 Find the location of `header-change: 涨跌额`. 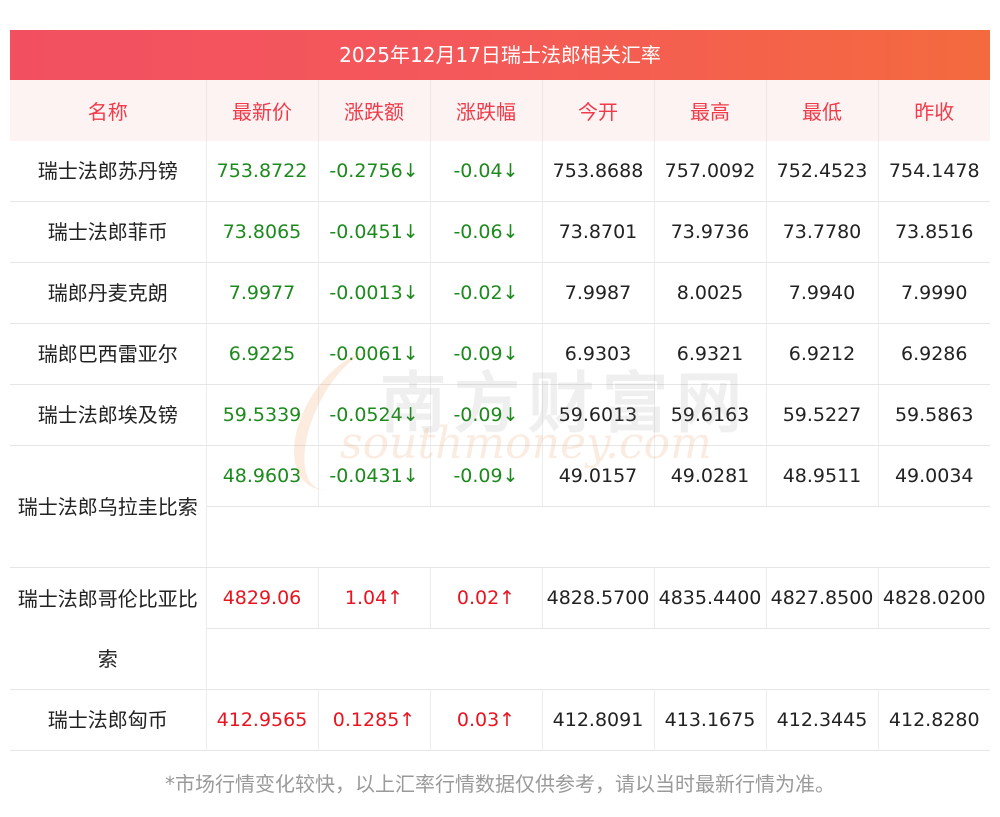

header-change: 涨跌额 is located at coordinates (374, 110).